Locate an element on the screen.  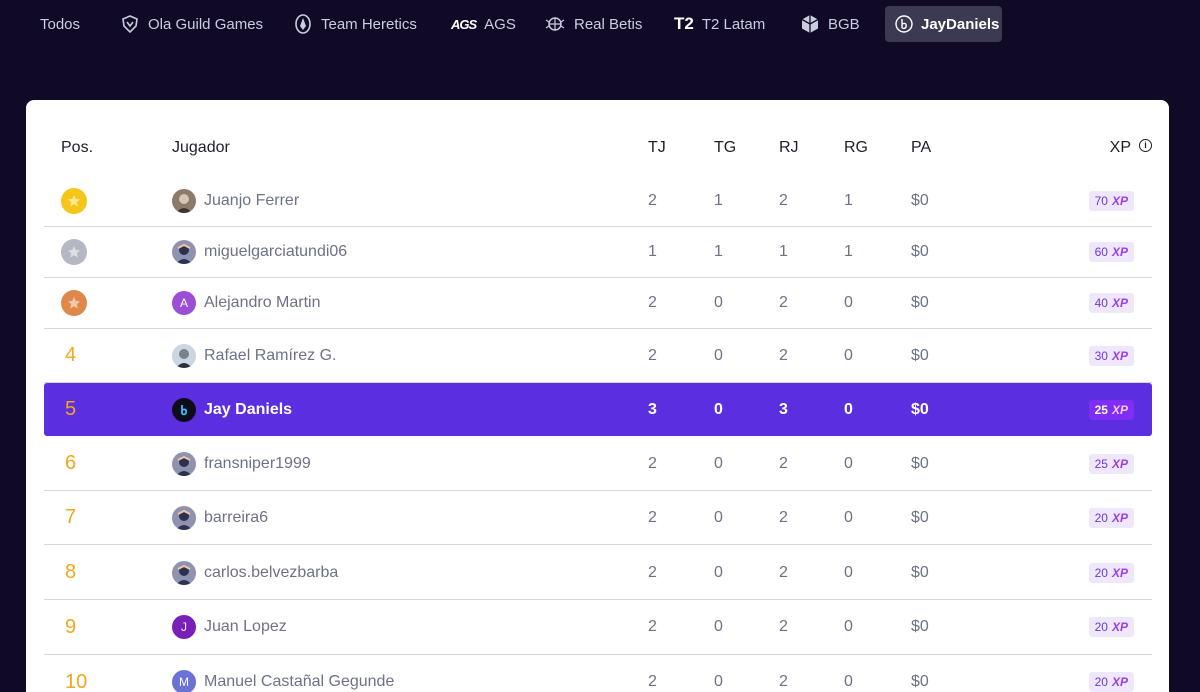
tab-ola-guild-games: Ola Guild Games is located at coordinates (191, 24).